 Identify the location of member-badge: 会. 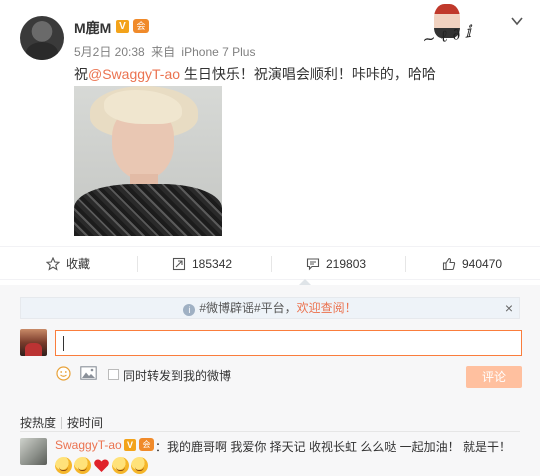
(141, 26).